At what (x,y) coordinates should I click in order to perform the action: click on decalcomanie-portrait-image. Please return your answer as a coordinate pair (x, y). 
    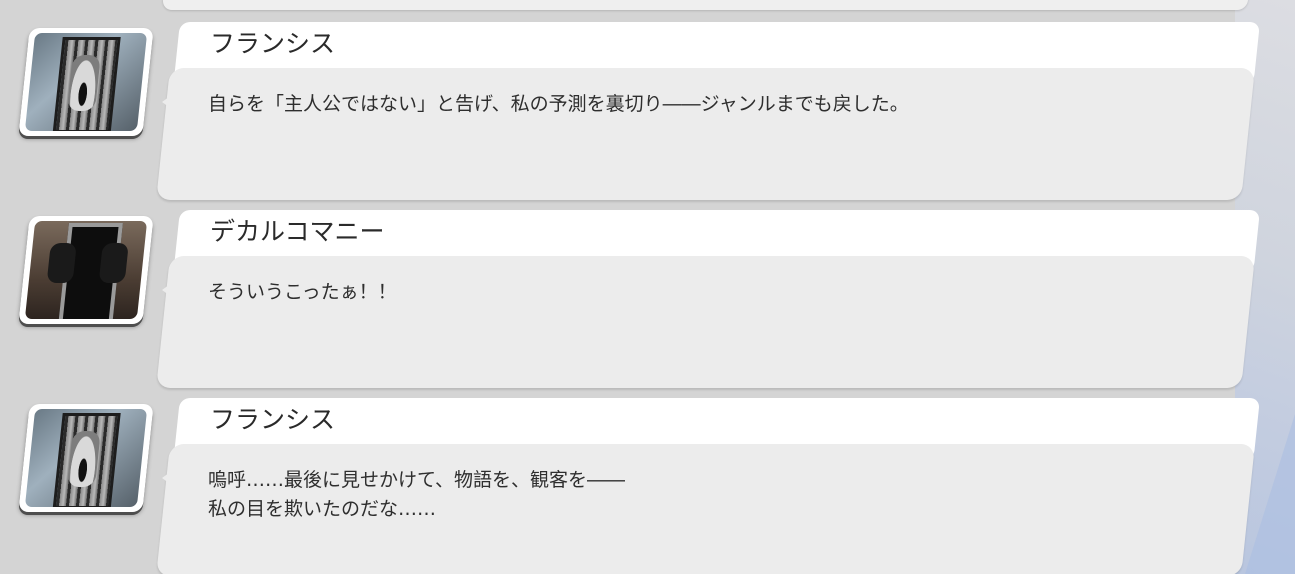
    Looking at the image, I should click on (86, 270).